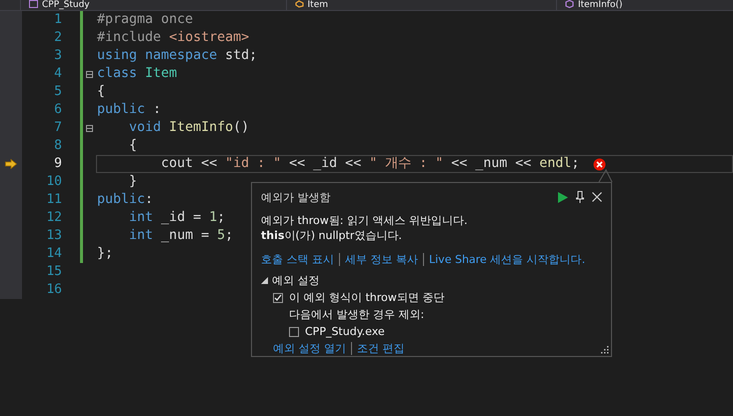 This screenshot has width=733, height=416. What do you see at coordinates (297, 259) in the screenshot?
I see `popup-link: 호출 스택 표시` at bounding box center [297, 259].